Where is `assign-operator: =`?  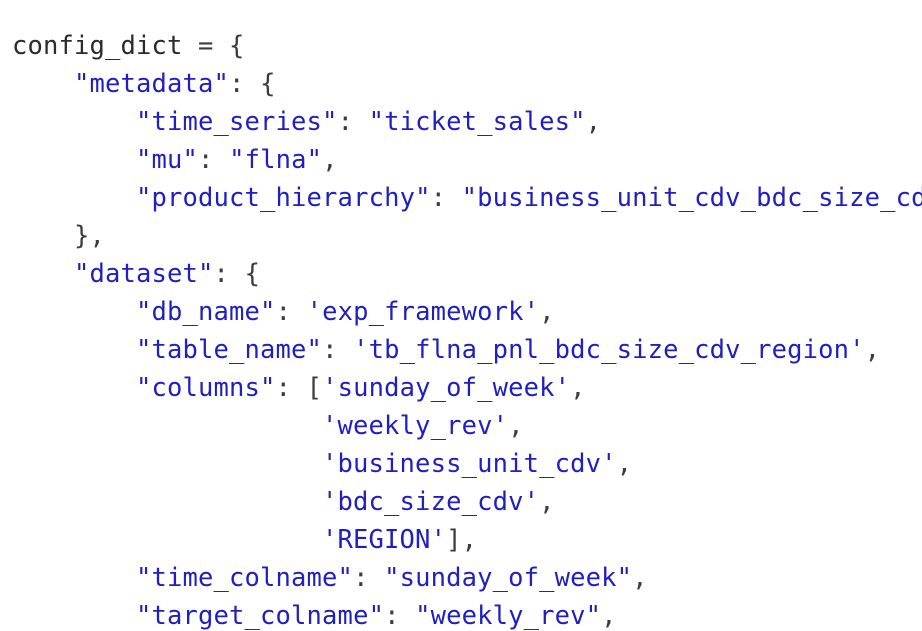 assign-operator: = is located at coordinates (206, 46).